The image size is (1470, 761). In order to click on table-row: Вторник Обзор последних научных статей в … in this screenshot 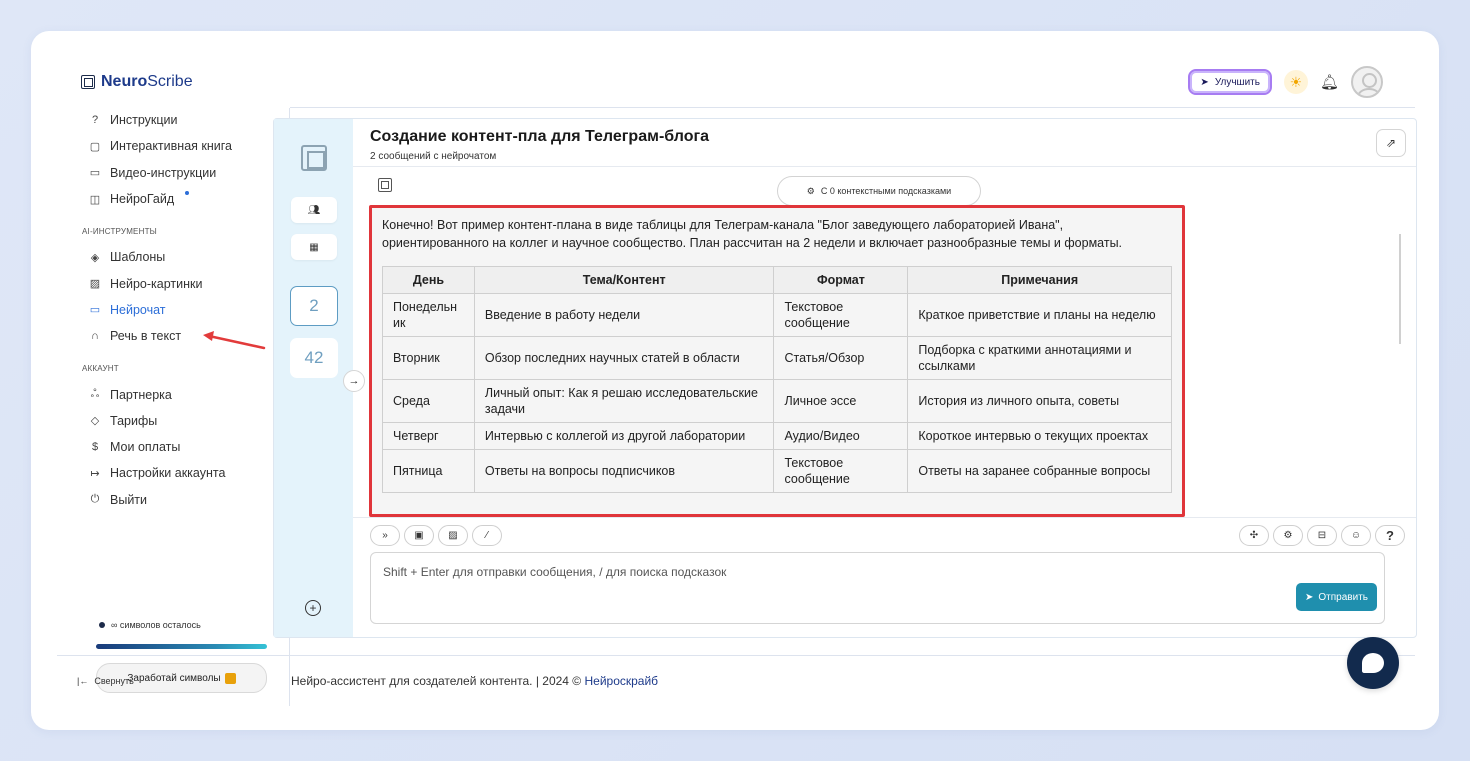, I will do `click(777, 358)`.